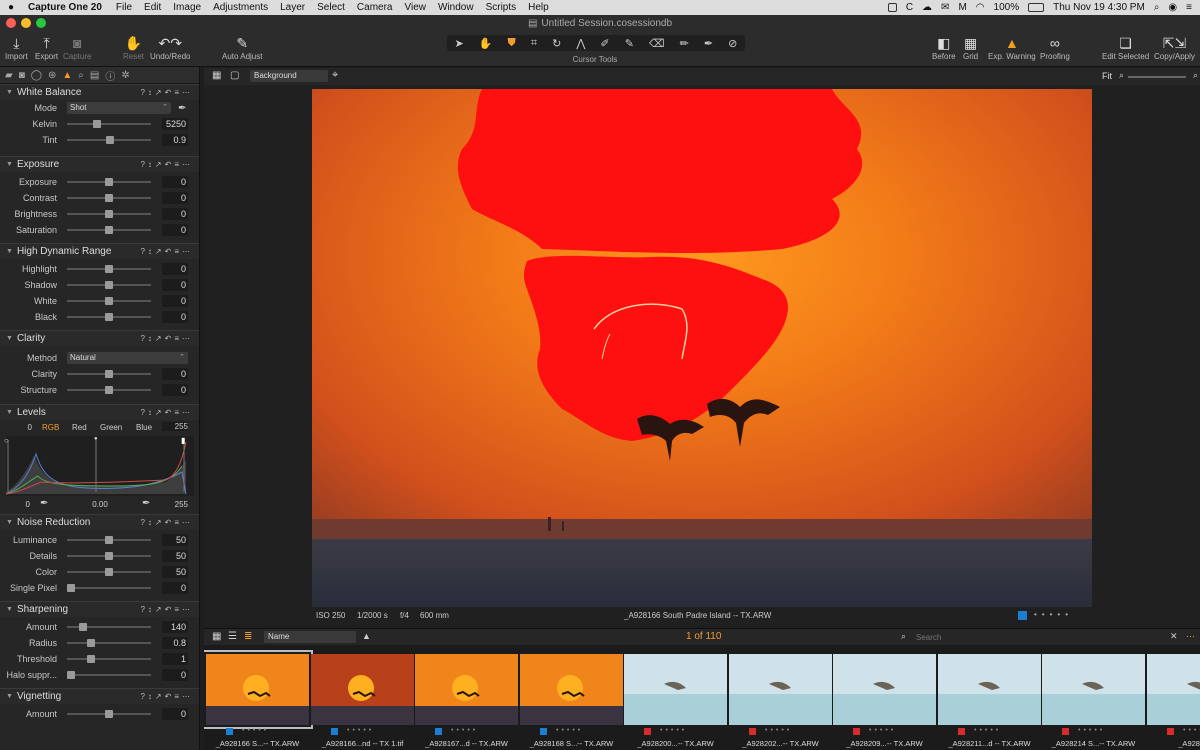 The image size is (1200, 750). I want to click on status-cloud-icon: ☁, so click(927, 7).